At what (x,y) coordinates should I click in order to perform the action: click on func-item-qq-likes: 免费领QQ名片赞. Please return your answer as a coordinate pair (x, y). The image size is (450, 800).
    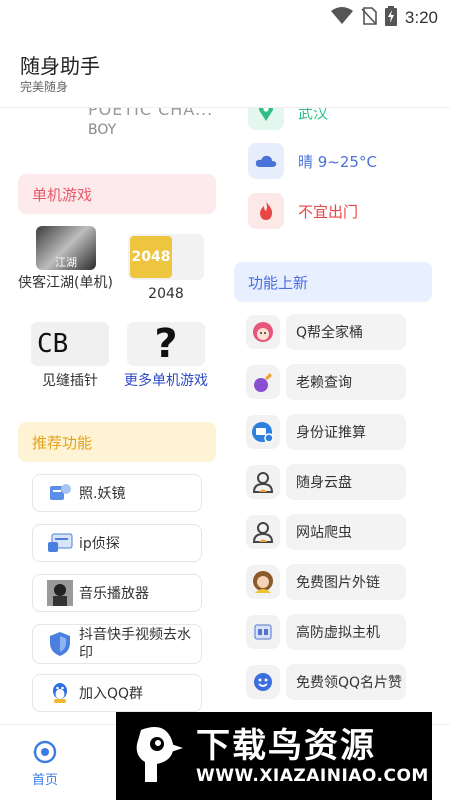
    Looking at the image, I should click on (326, 682).